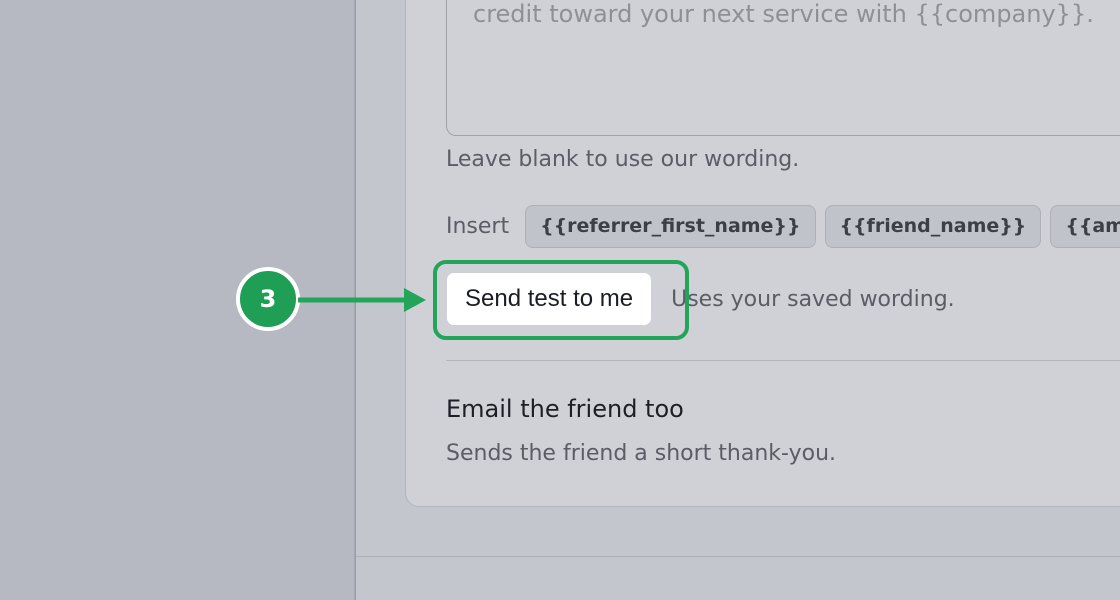 The width and height of the screenshot is (1120, 600). Describe the element at coordinates (565, 409) in the screenshot. I see `friend-email-title: Email the friend too` at that location.